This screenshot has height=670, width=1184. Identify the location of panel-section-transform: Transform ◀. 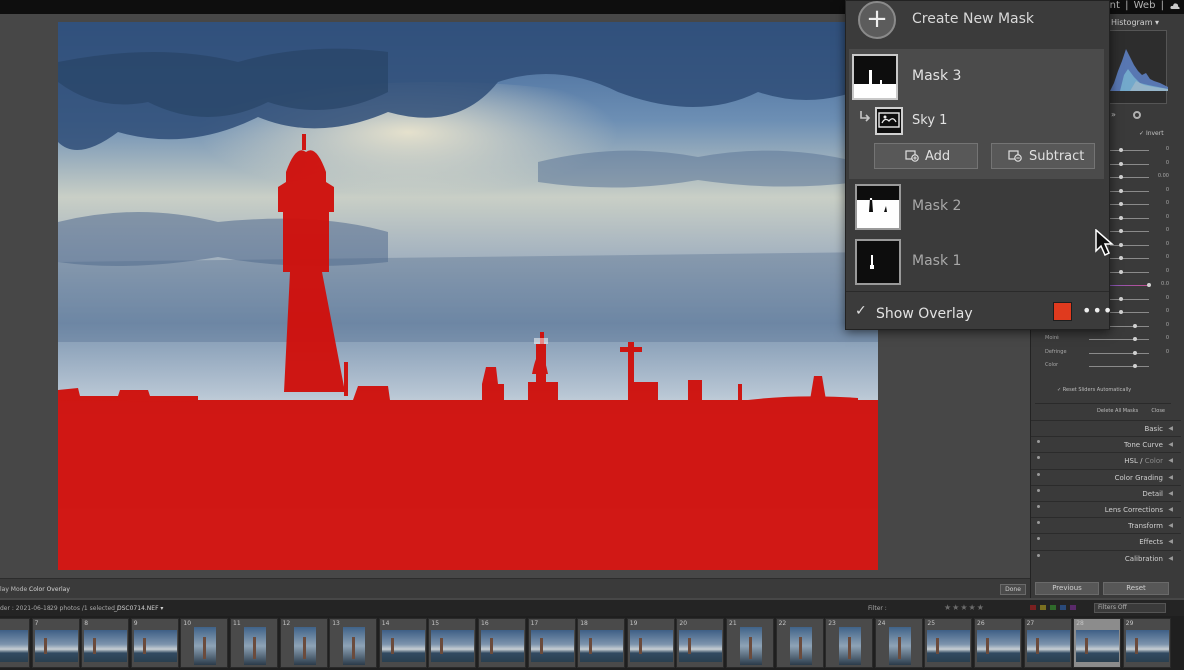
(1106, 525).